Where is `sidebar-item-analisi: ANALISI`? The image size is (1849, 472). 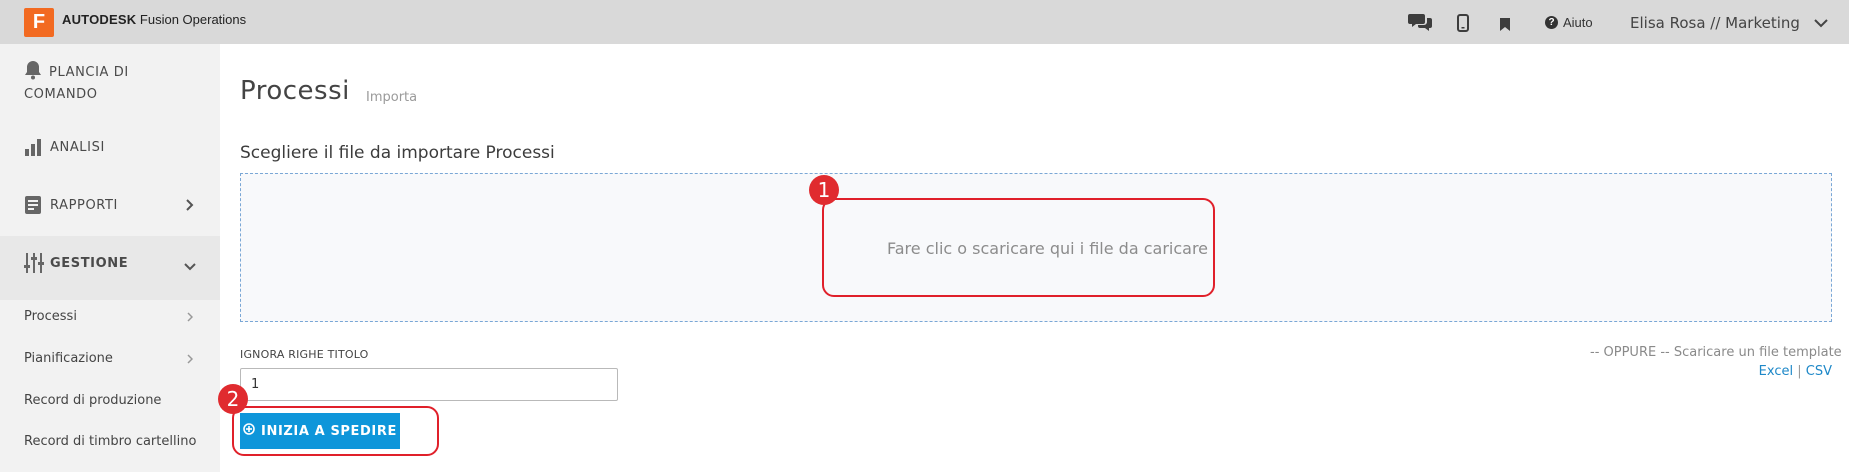 sidebar-item-analisi: ANALISI is located at coordinates (64, 147).